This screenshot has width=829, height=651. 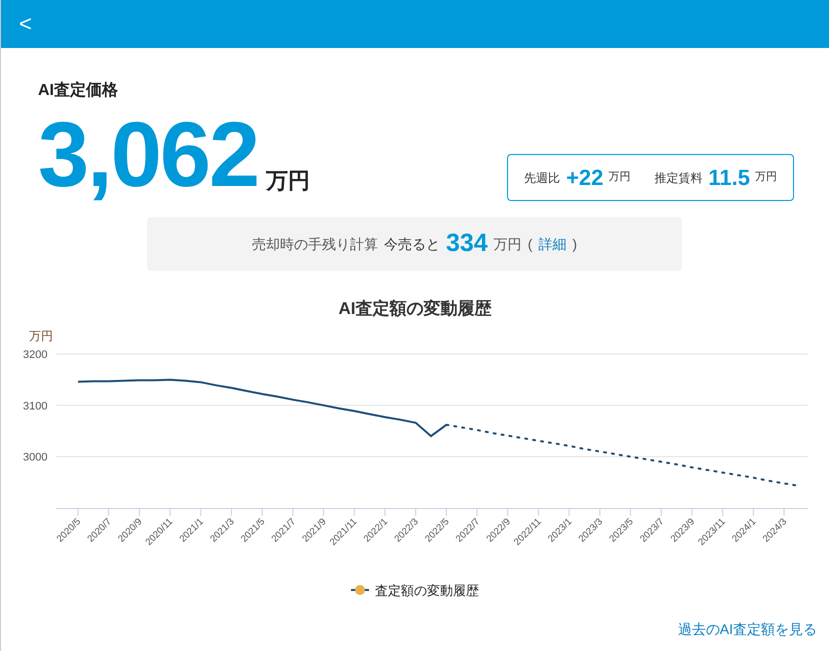 I want to click on history-link: 過去のAI査定額を見る, so click(x=747, y=629).